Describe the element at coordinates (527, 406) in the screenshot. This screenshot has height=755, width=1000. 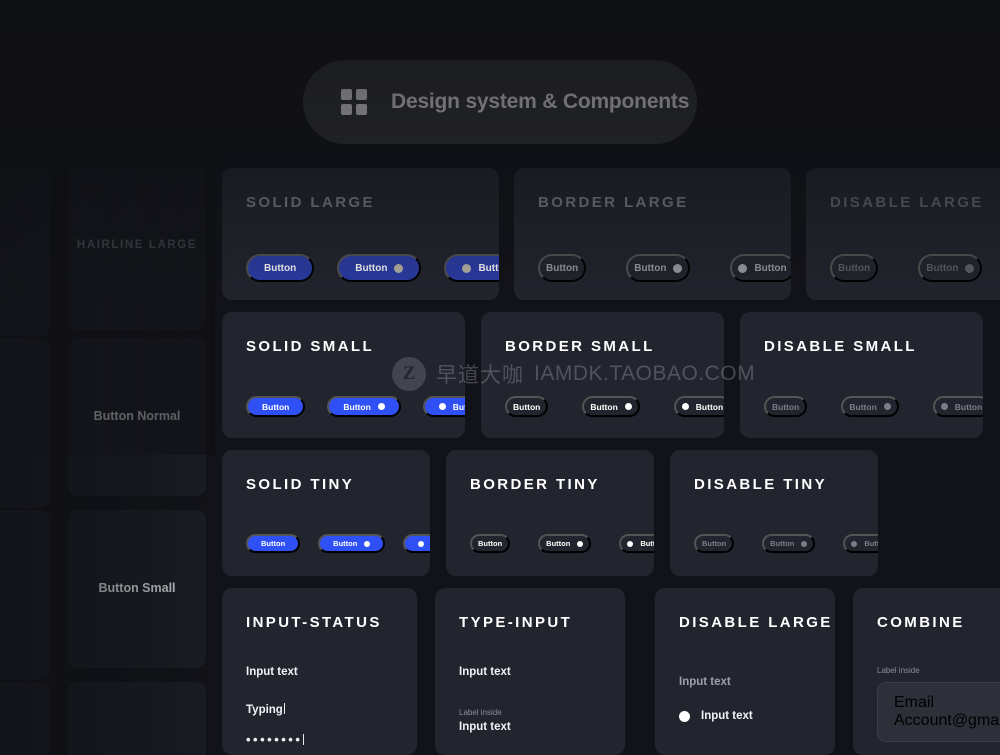
I see `border-small-button-1: Button` at that location.